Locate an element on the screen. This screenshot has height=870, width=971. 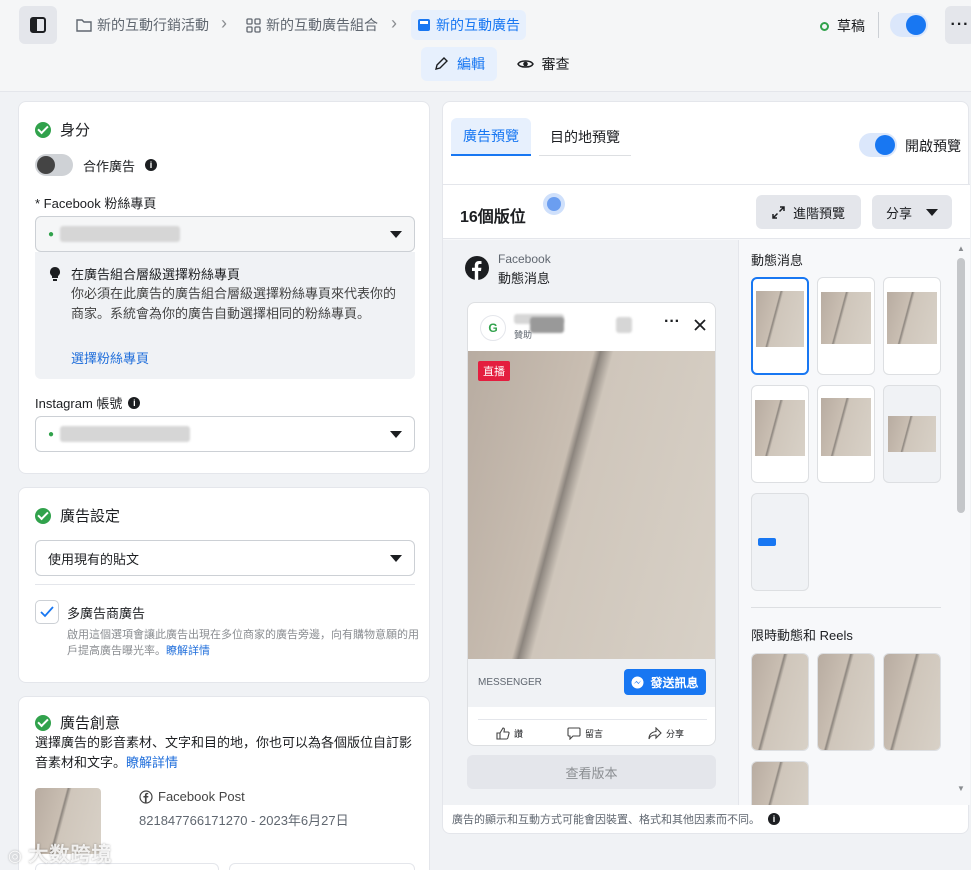
watermark: ◎ 大数跨境 is located at coordinates (60, 852).